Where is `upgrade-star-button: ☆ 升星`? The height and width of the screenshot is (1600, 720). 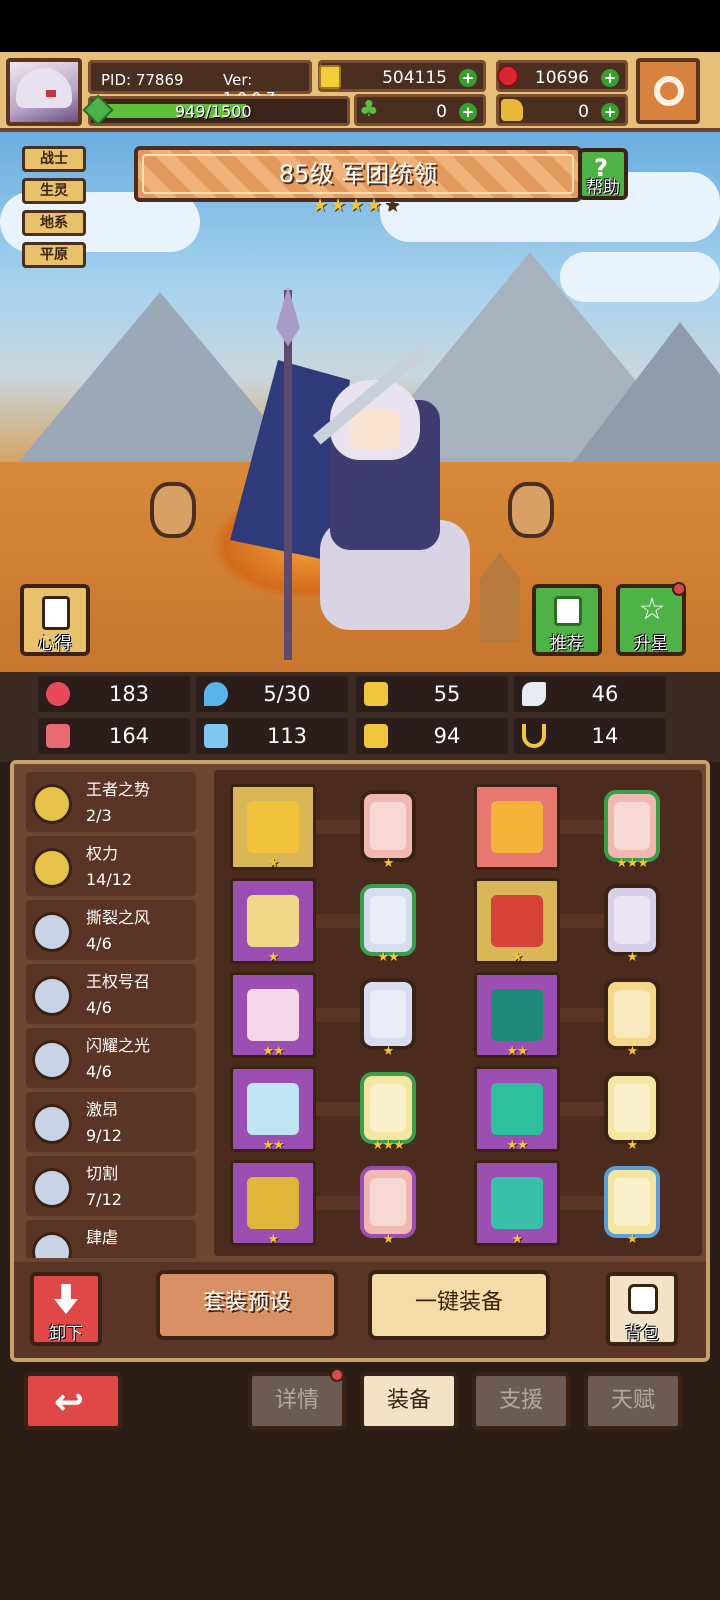
upgrade-star-button: ☆ 升星 is located at coordinates (651, 619).